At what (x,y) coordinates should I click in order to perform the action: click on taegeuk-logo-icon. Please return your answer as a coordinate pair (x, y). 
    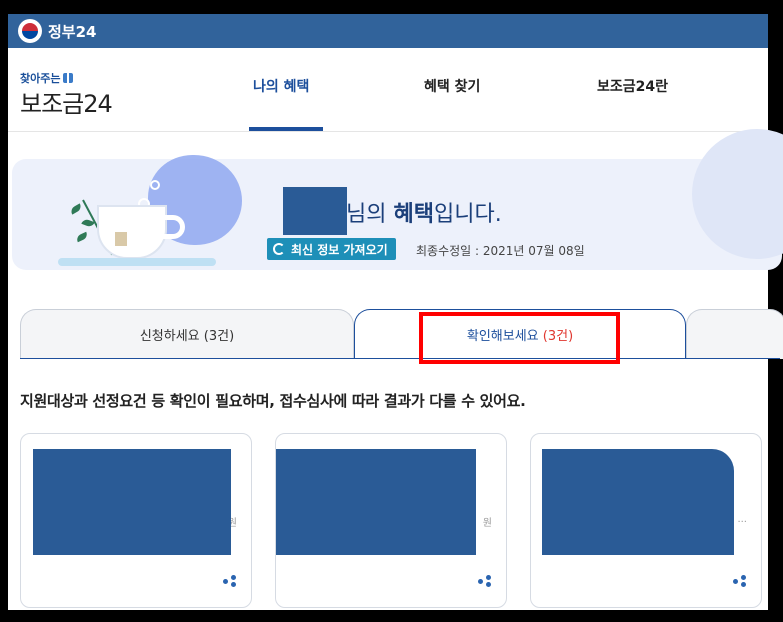
    Looking at the image, I should click on (30, 31).